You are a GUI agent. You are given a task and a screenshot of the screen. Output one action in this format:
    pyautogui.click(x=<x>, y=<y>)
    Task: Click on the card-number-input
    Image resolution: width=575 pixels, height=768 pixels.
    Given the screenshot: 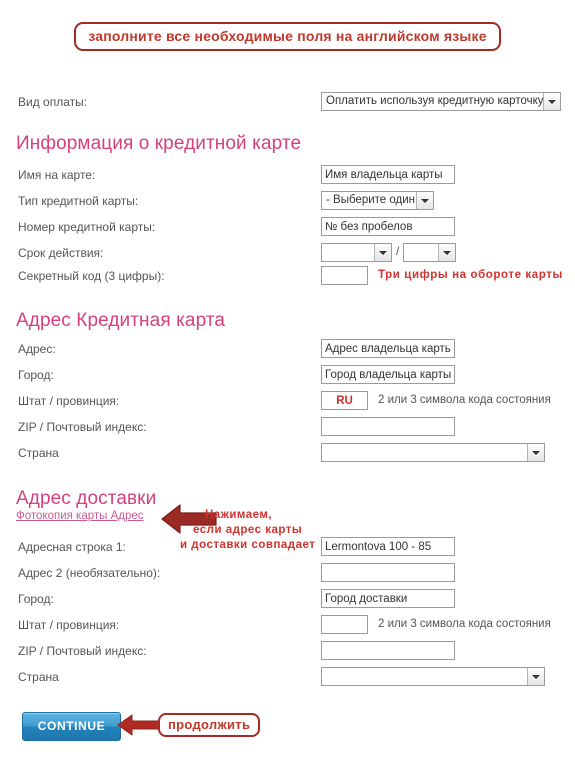 What is the action you would take?
    pyautogui.click(x=388, y=226)
    